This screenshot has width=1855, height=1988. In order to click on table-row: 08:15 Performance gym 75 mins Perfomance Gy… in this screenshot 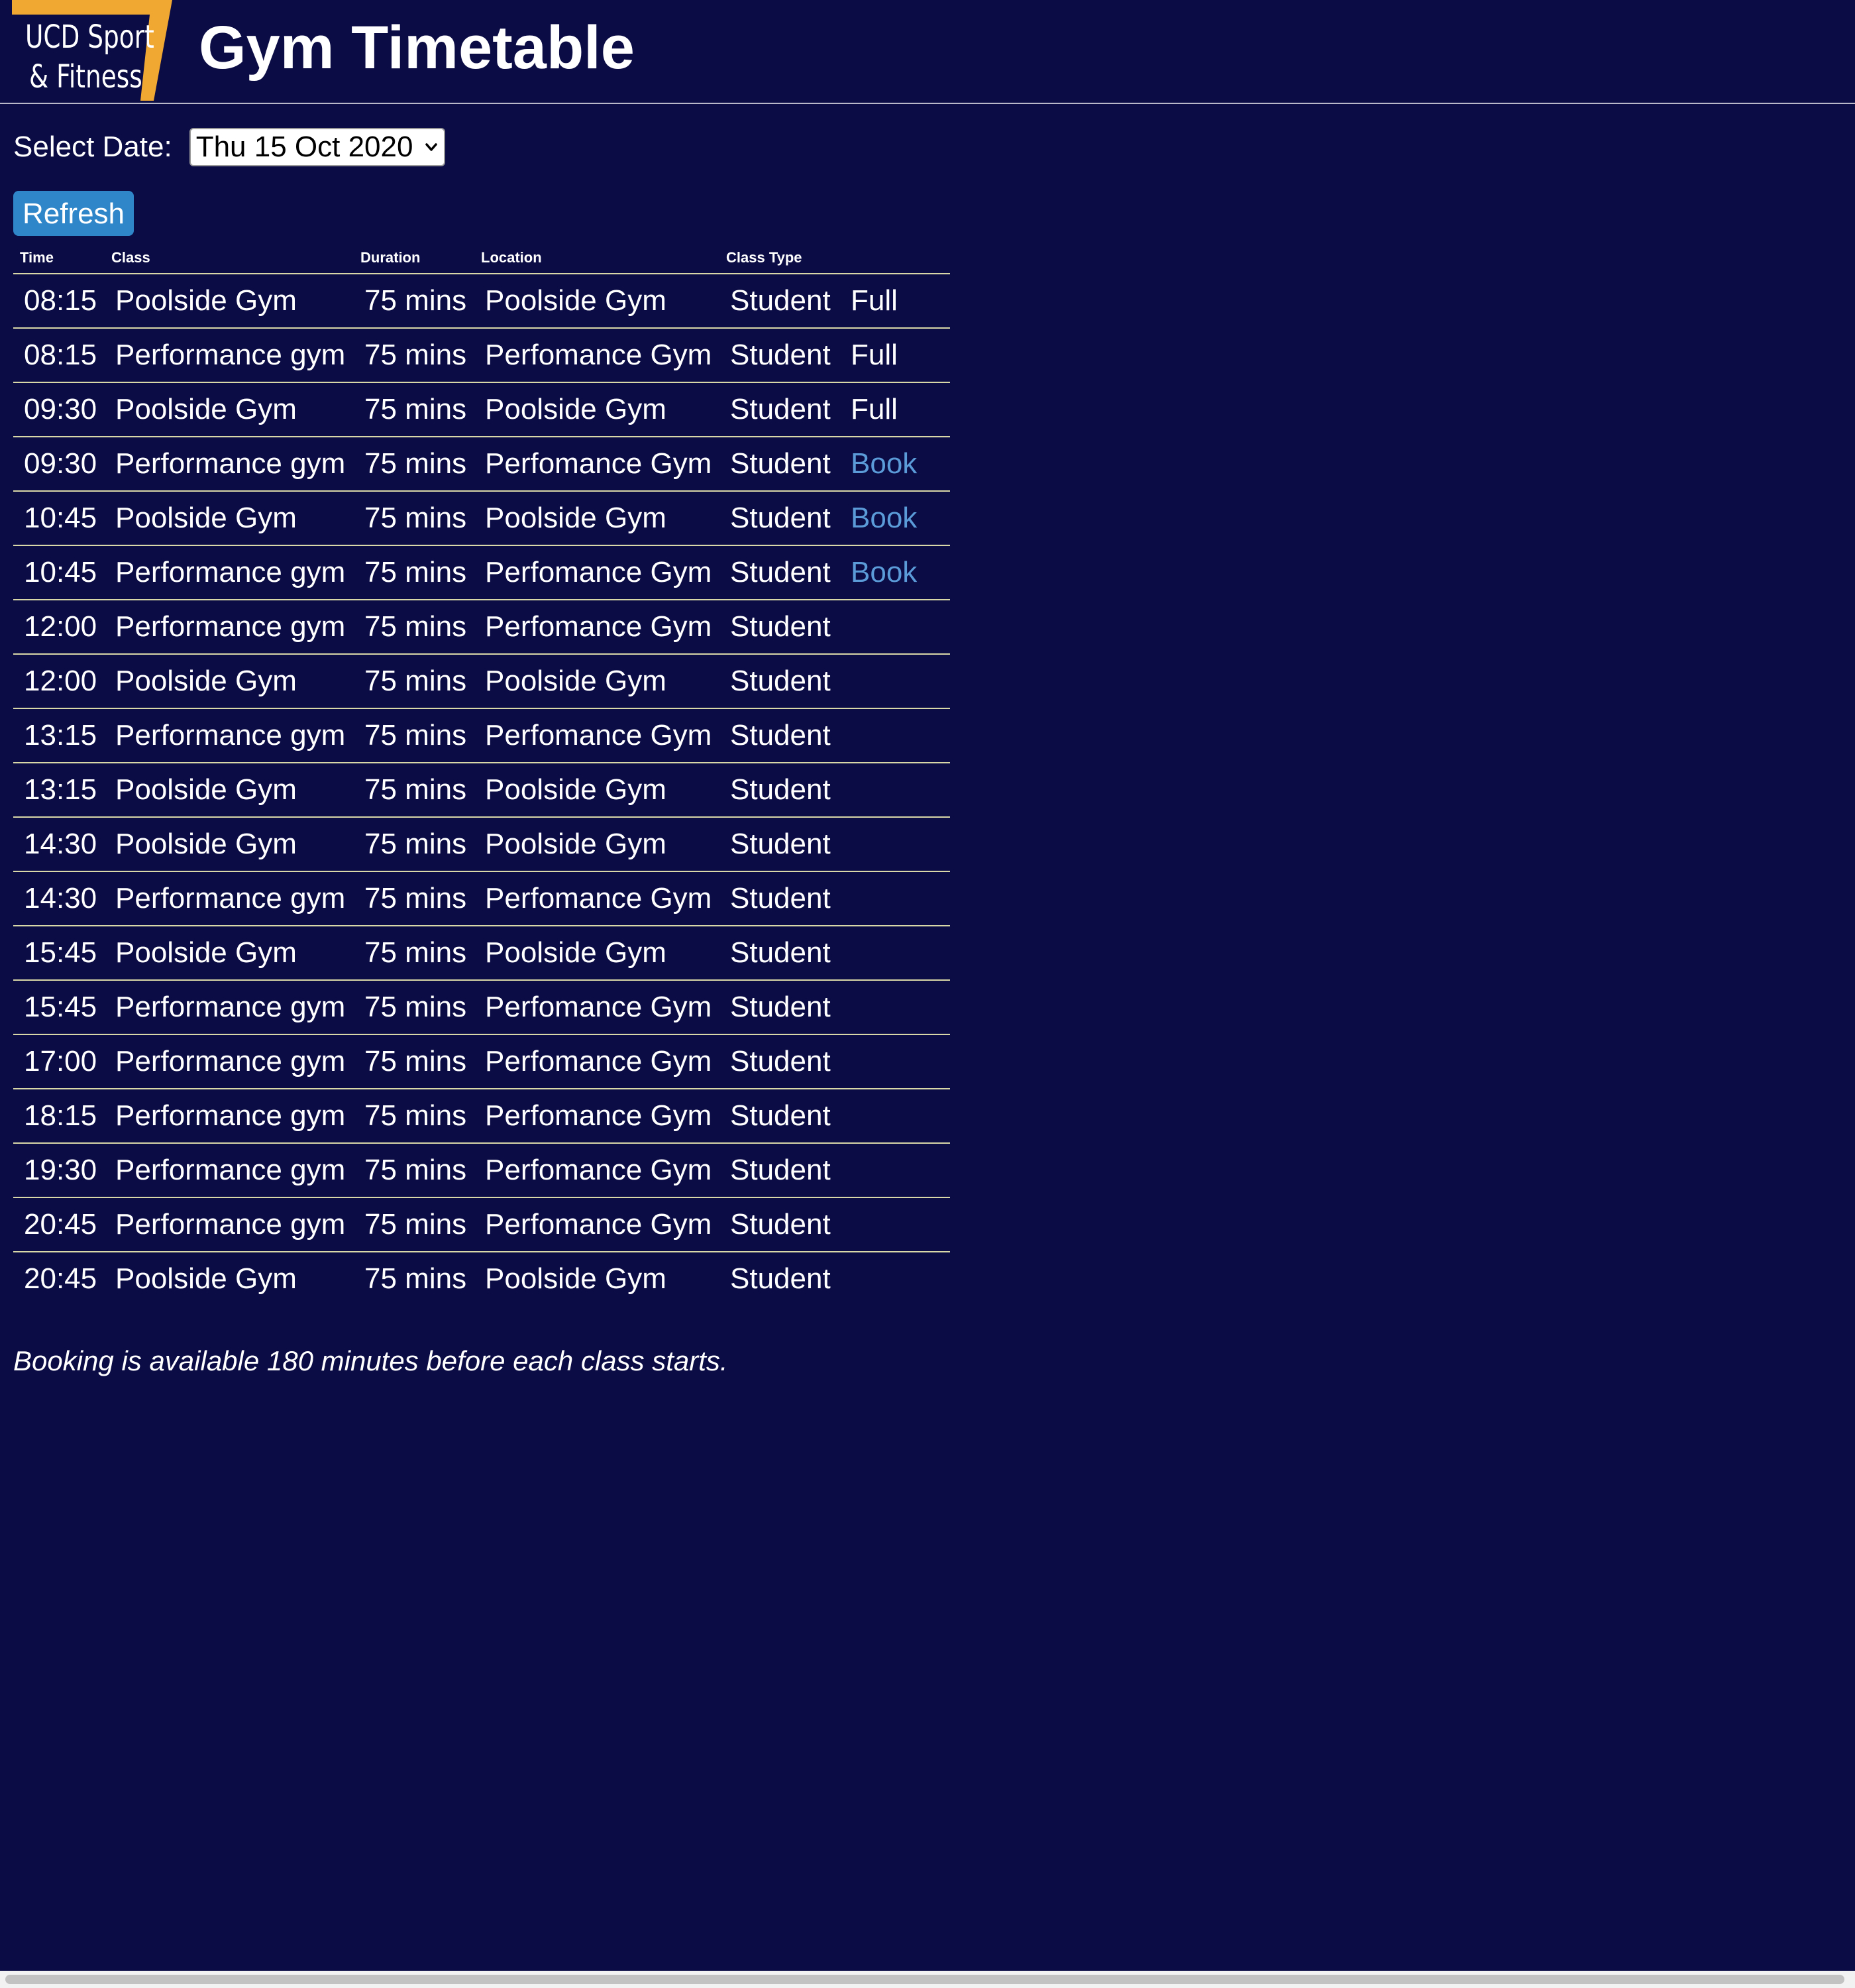, I will do `click(481, 355)`.